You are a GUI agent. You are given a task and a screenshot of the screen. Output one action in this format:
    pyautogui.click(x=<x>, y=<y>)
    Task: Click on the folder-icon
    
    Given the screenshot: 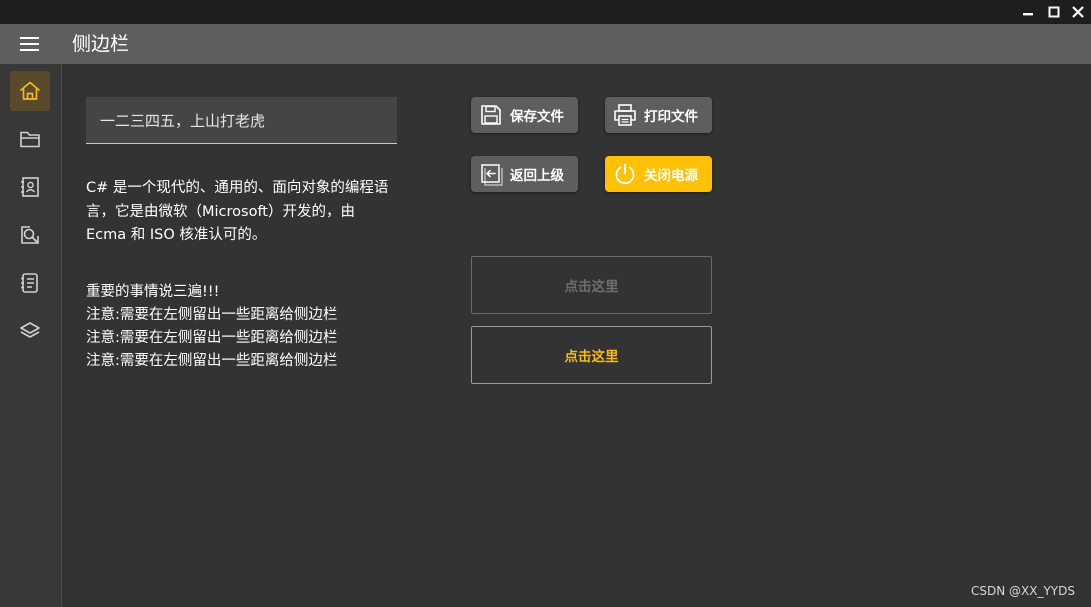 What is the action you would take?
    pyautogui.click(x=30, y=139)
    